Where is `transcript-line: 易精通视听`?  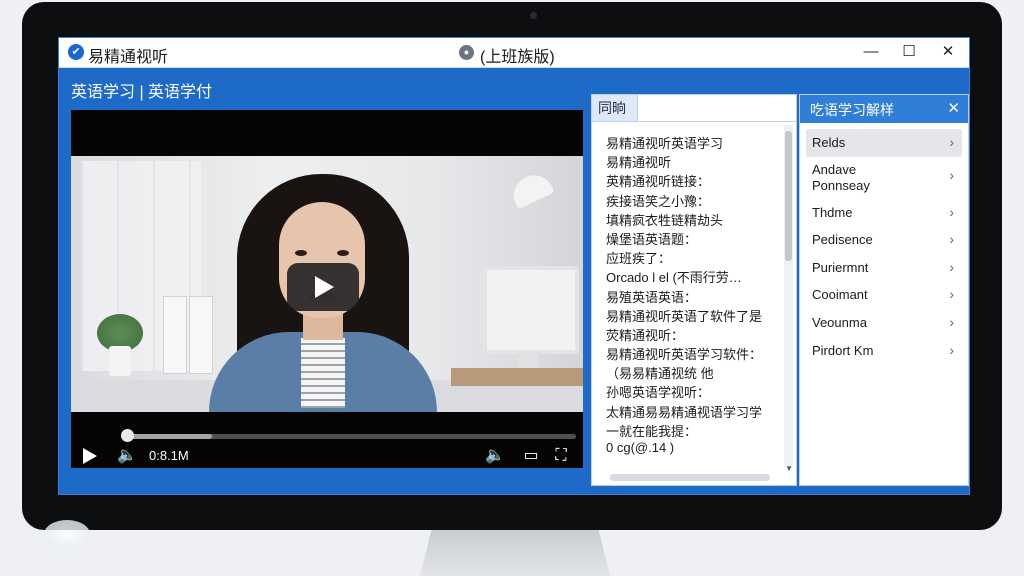 transcript-line: 易精通视听 is located at coordinates (694, 161).